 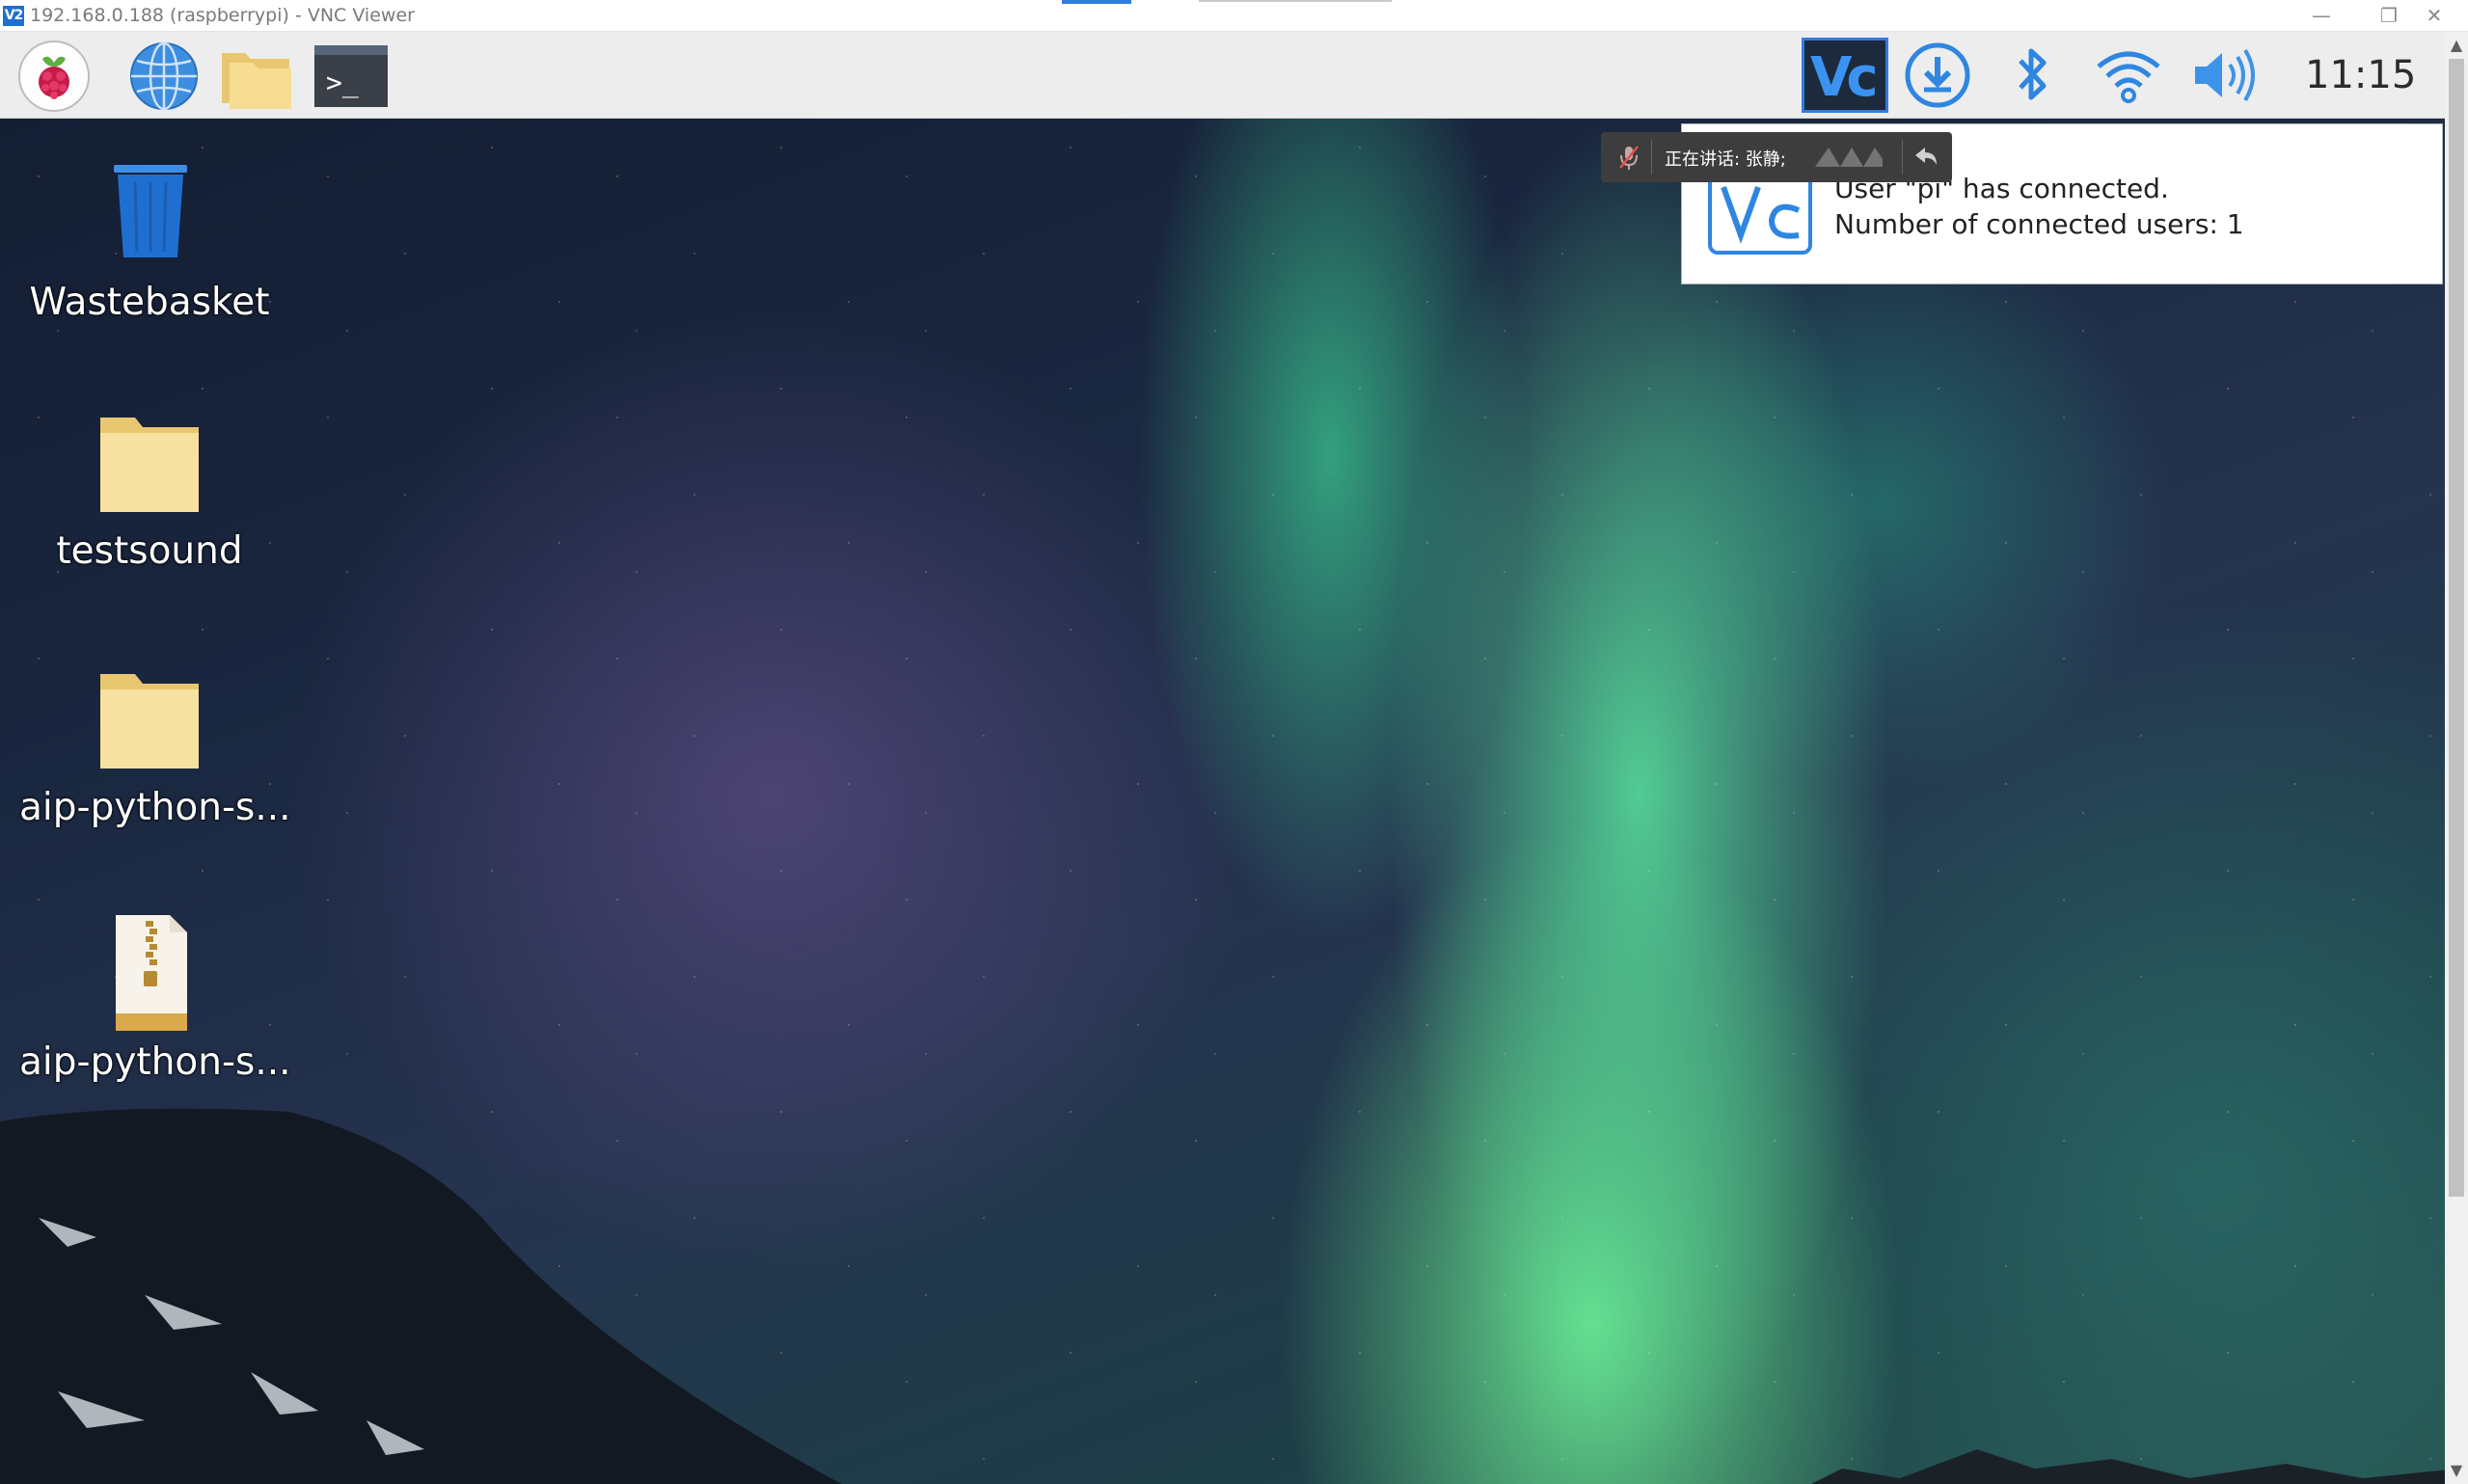 I want to click on download-update-icon, so click(x=1937, y=75).